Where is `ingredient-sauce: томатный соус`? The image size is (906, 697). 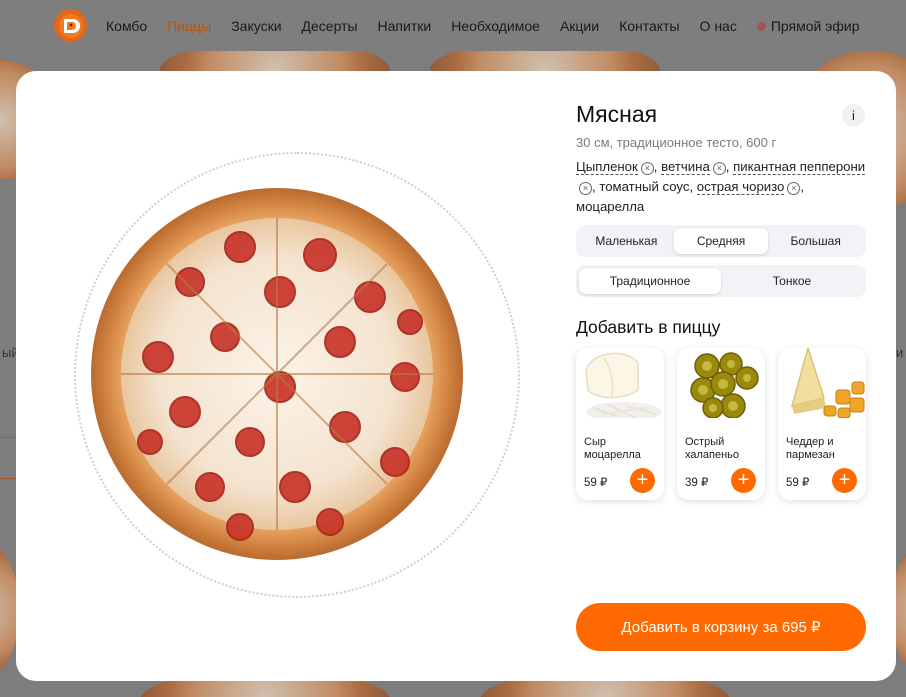 ingredient-sauce: томатный соус is located at coordinates (644, 186).